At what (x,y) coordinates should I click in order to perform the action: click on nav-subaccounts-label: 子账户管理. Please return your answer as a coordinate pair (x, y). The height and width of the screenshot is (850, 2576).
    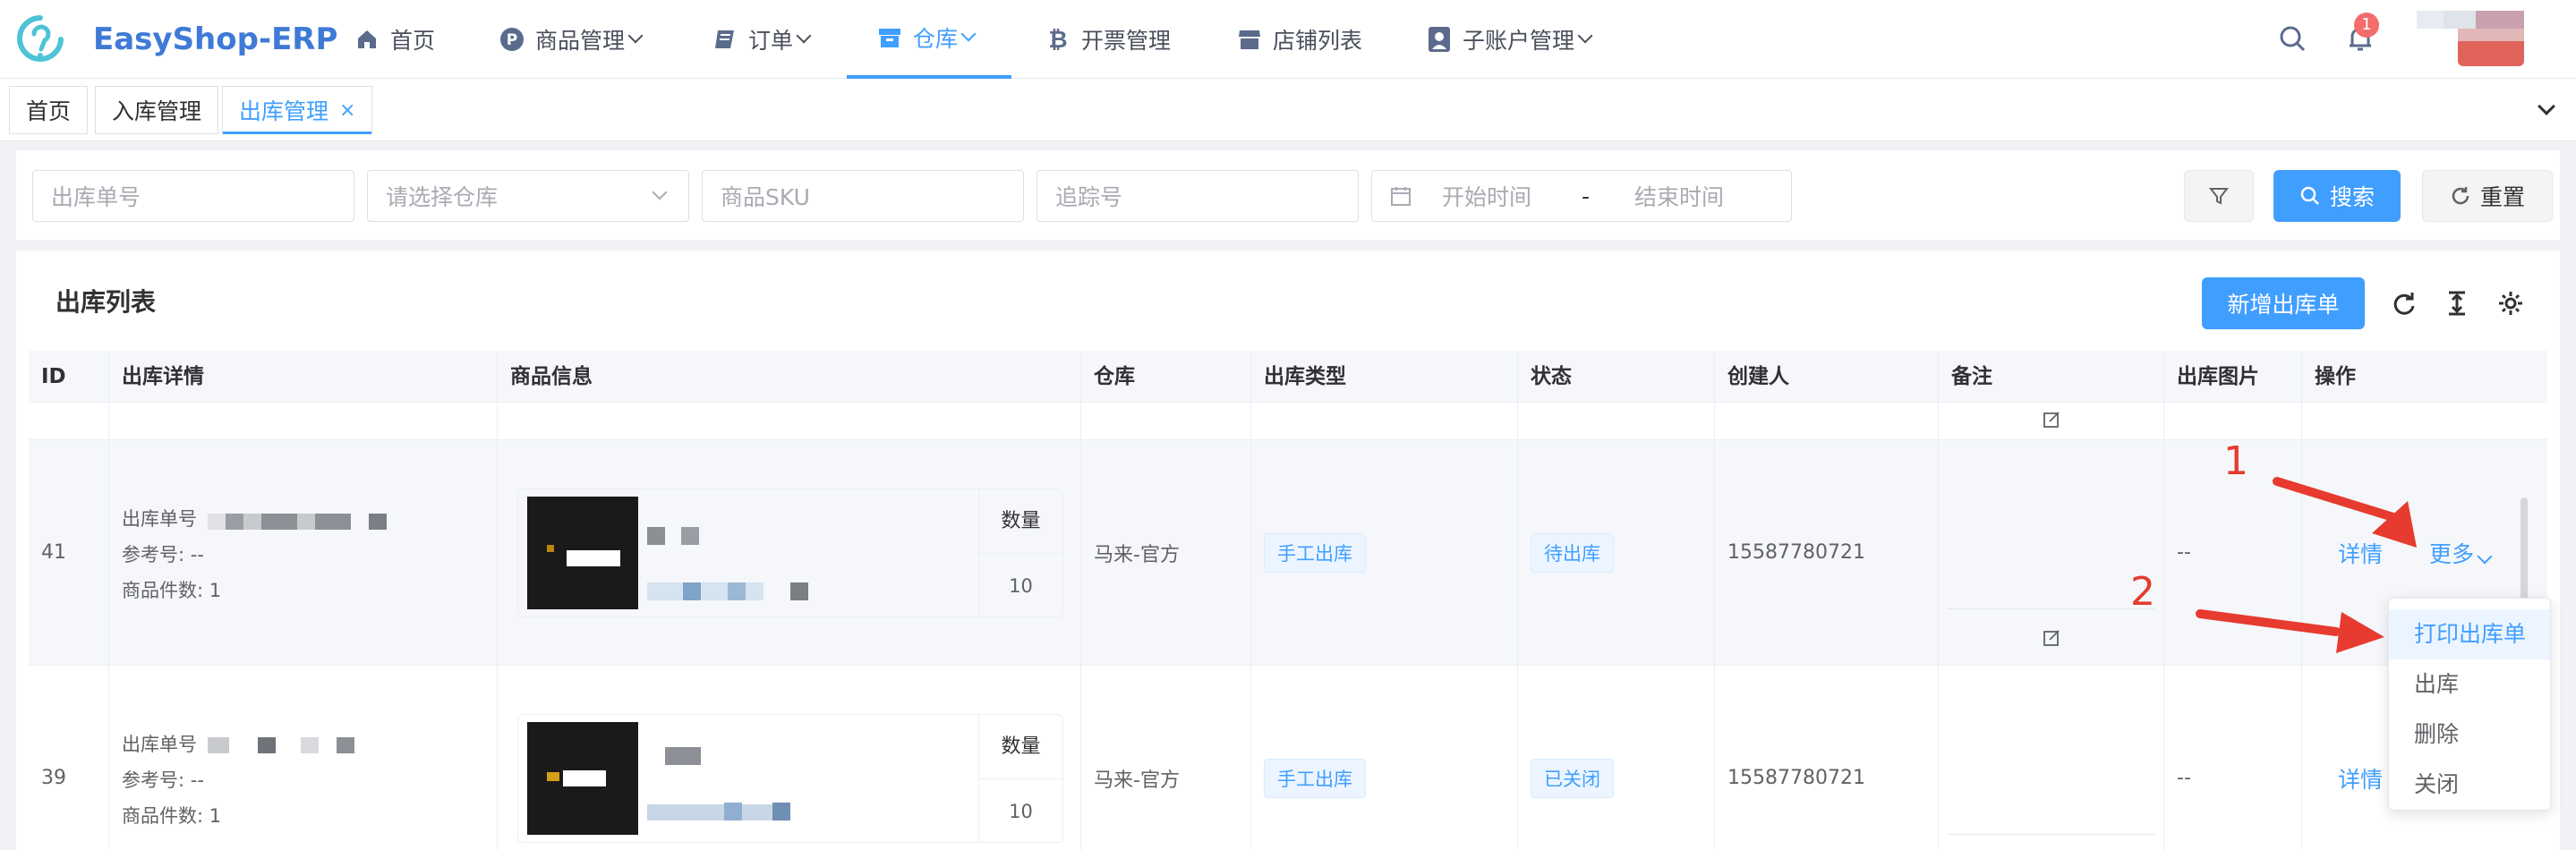
    Looking at the image, I should click on (1519, 41).